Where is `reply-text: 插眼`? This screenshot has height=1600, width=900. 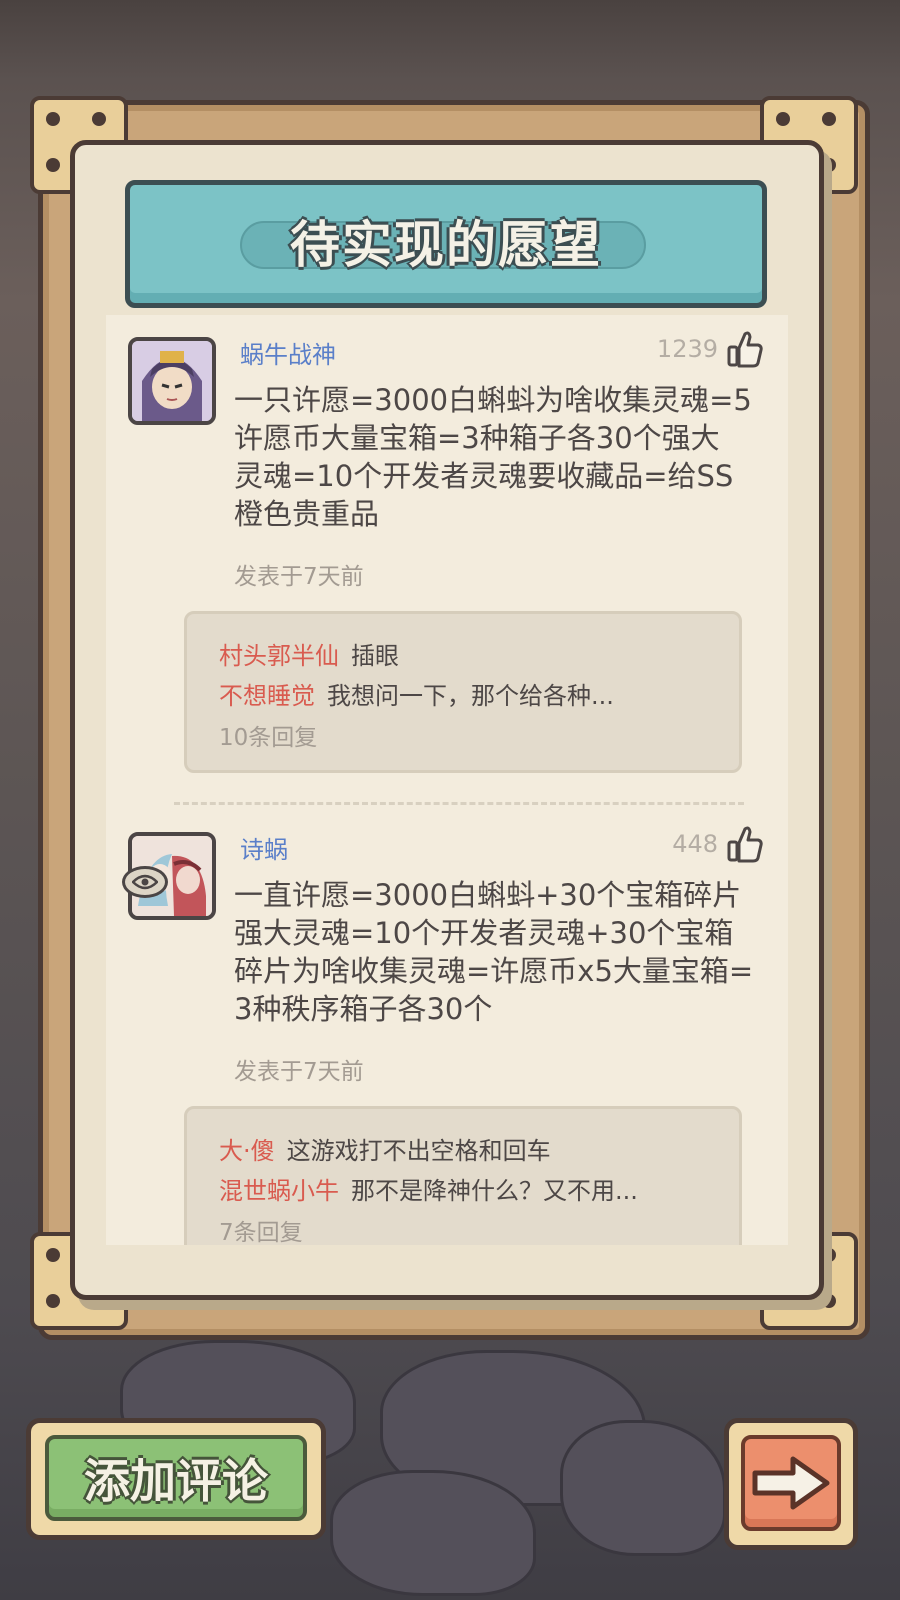
reply-text: 插眼 is located at coordinates (375, 656).